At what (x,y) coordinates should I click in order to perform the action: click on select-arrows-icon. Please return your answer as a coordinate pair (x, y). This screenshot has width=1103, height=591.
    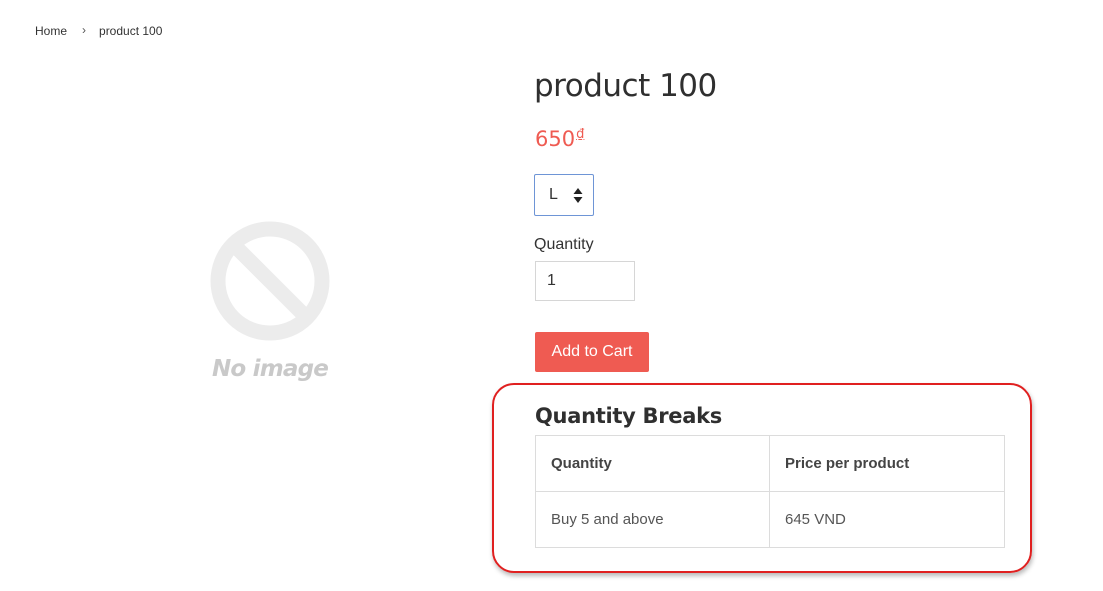
    Looking at the image, I should click on (578, 195).